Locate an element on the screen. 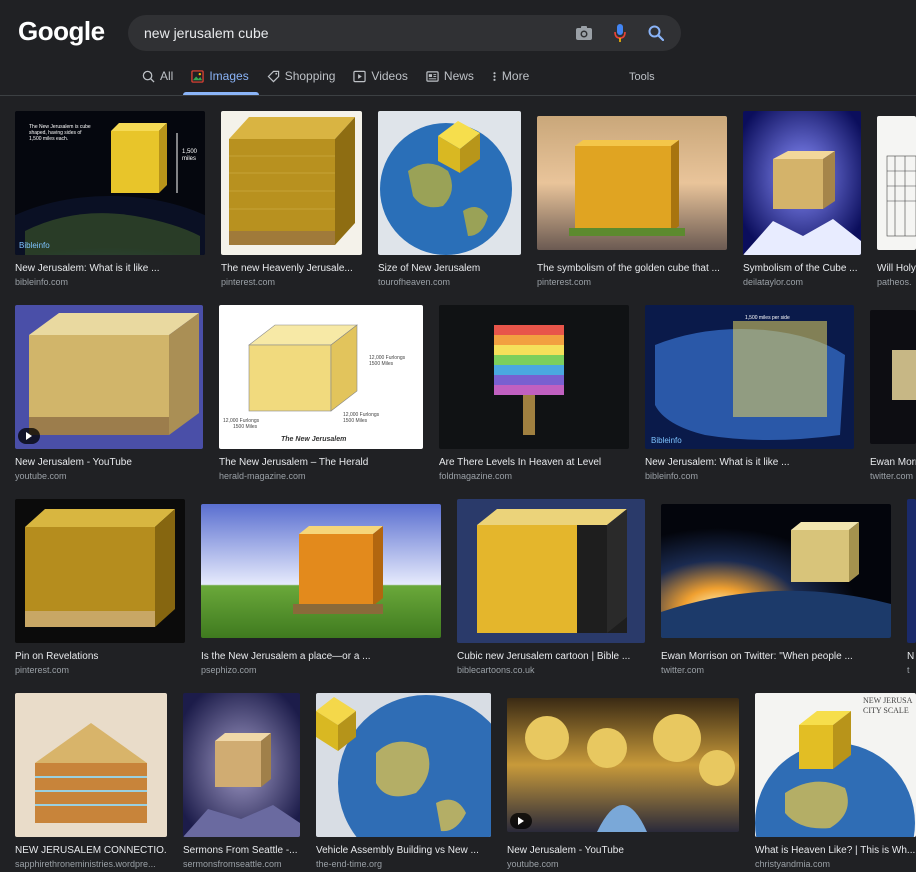  result-source: psephizo.com is located at coordinates (229, 670).